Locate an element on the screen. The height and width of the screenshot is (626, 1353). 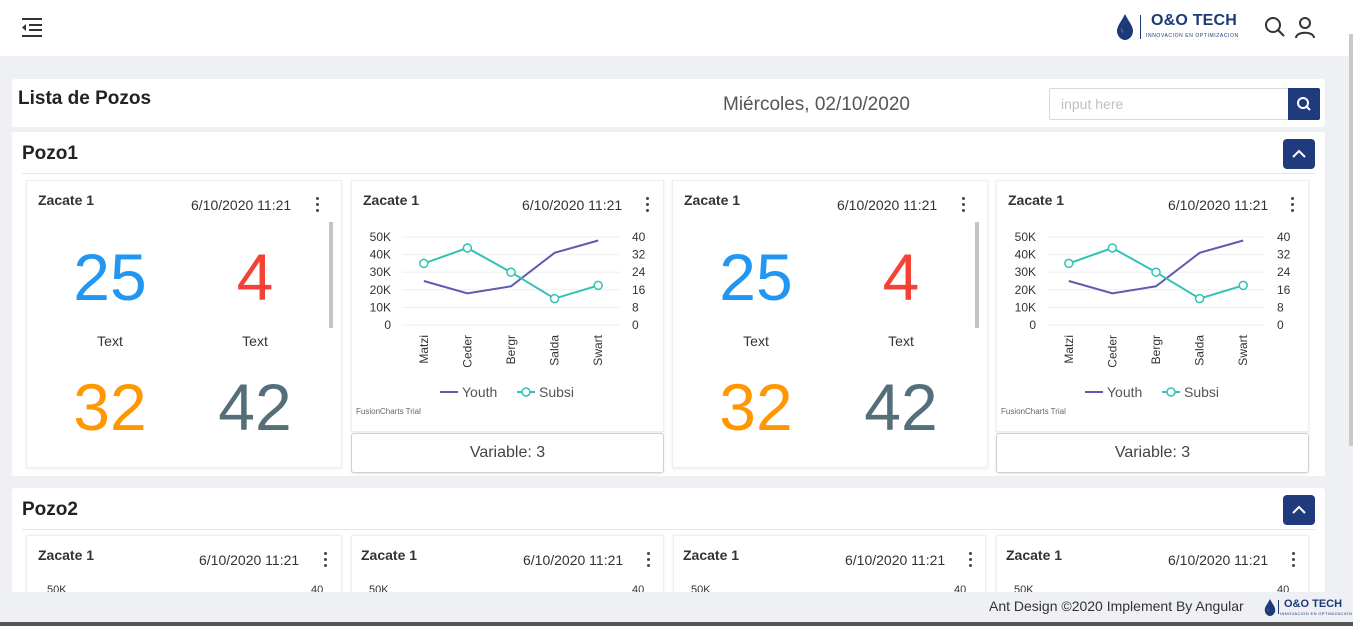
y-left-tick-label: 40K is located at coordinates (380, 255).